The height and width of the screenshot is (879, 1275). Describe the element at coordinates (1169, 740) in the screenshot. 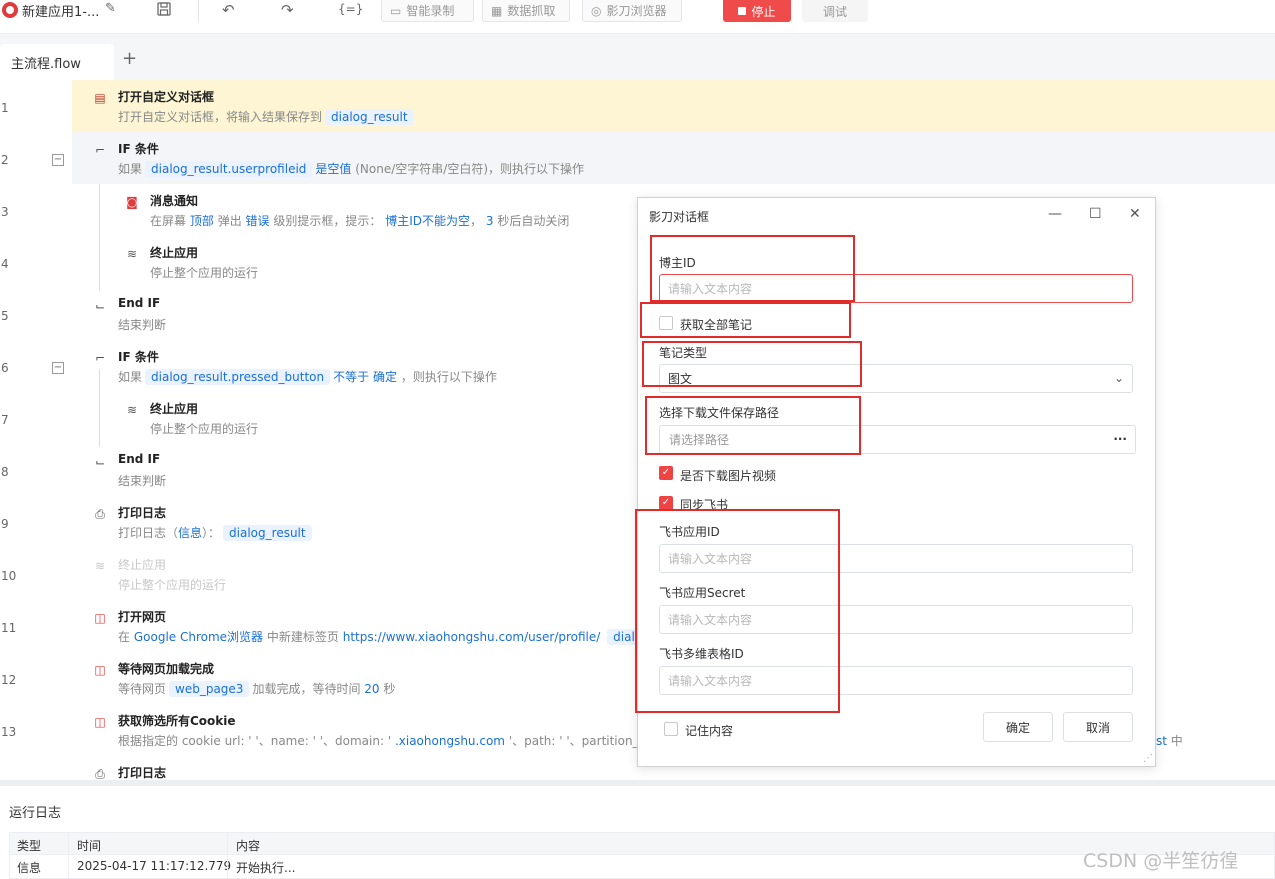

I see `step-desc-tail: st 中` at that location.